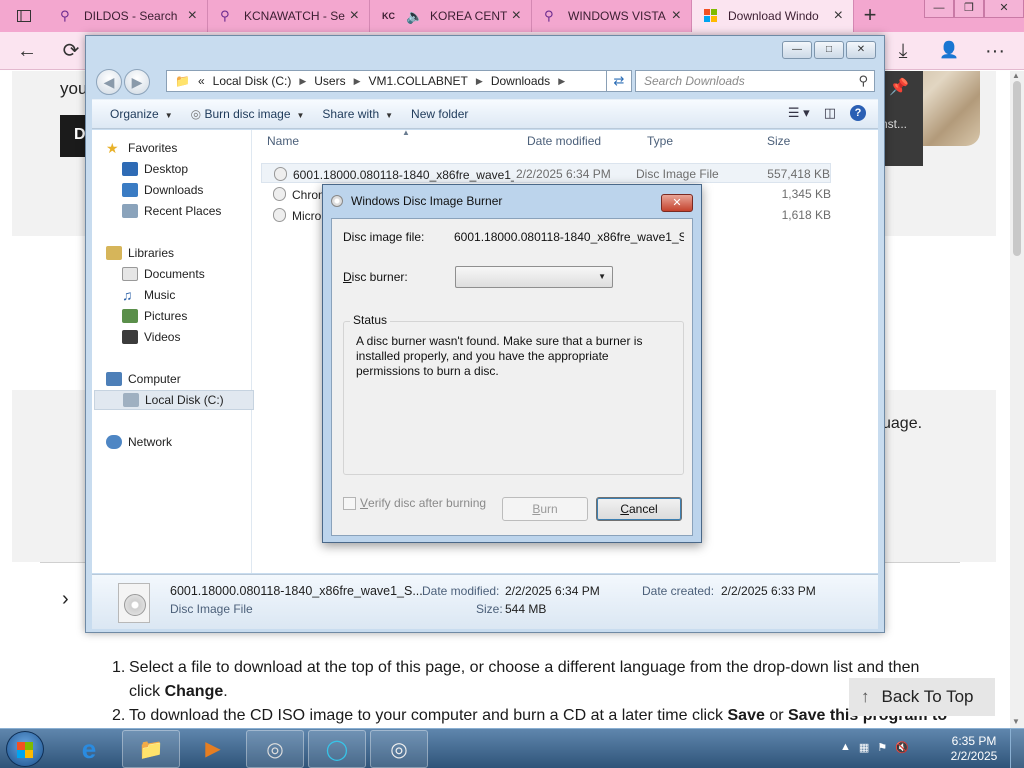  Describe the element at coordinates (799, 113) in the screenshot. I see `view-options-icon: ☰ ▾` at that location.